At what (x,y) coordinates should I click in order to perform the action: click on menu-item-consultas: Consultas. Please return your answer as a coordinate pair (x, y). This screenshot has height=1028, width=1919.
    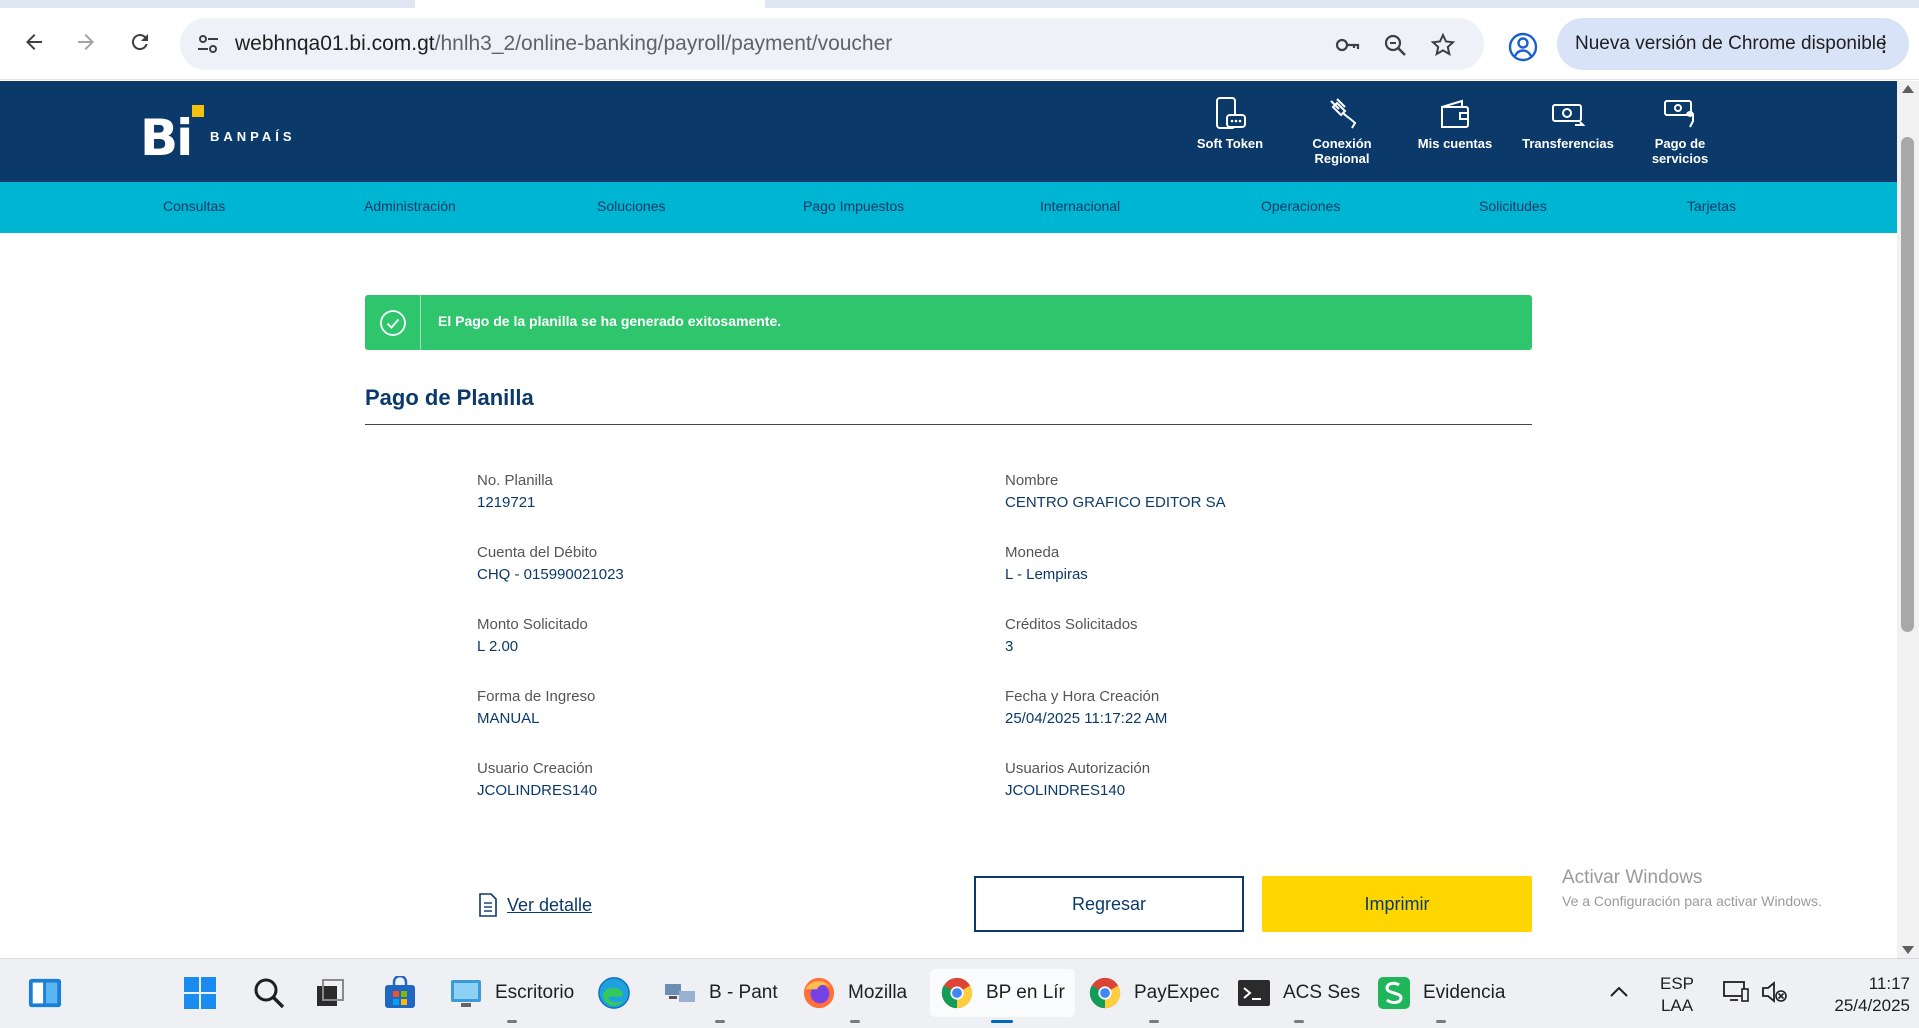
    Looking at the image, I should click on (194, 206).